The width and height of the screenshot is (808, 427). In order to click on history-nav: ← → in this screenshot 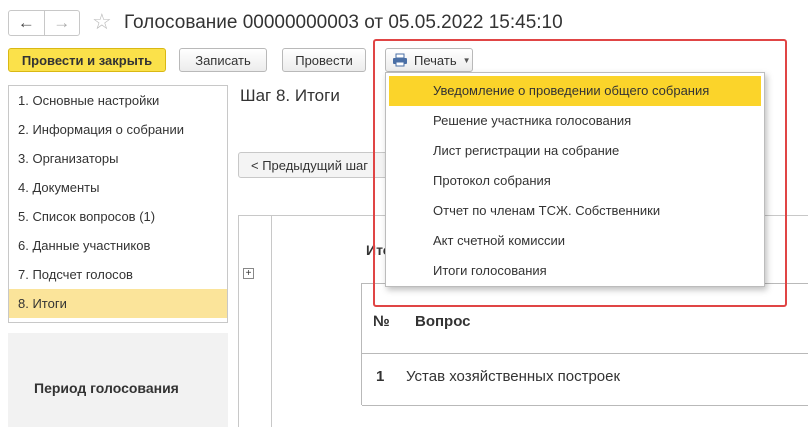, I will do `click(44, 23)`.